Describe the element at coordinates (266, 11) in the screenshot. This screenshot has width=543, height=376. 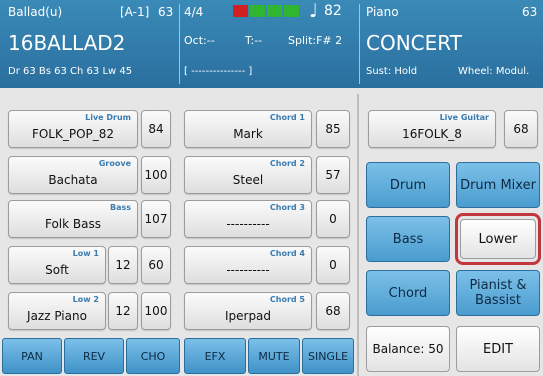
I see `beat-indicator` at that location.